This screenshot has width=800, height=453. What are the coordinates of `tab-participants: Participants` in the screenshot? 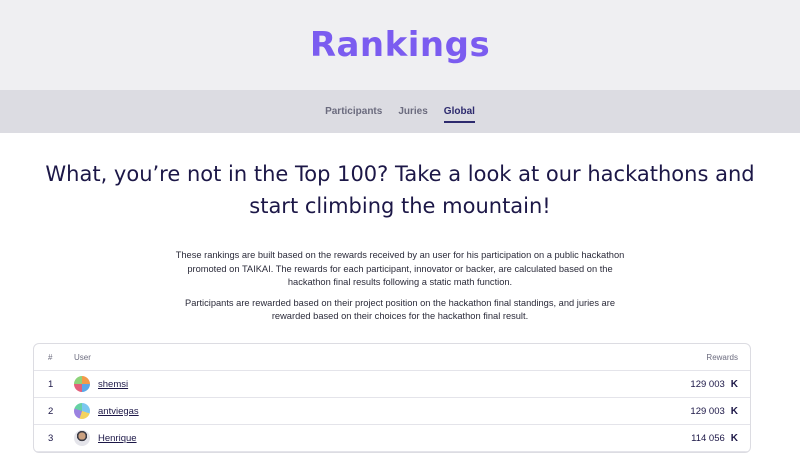 It's located at (353, 111).